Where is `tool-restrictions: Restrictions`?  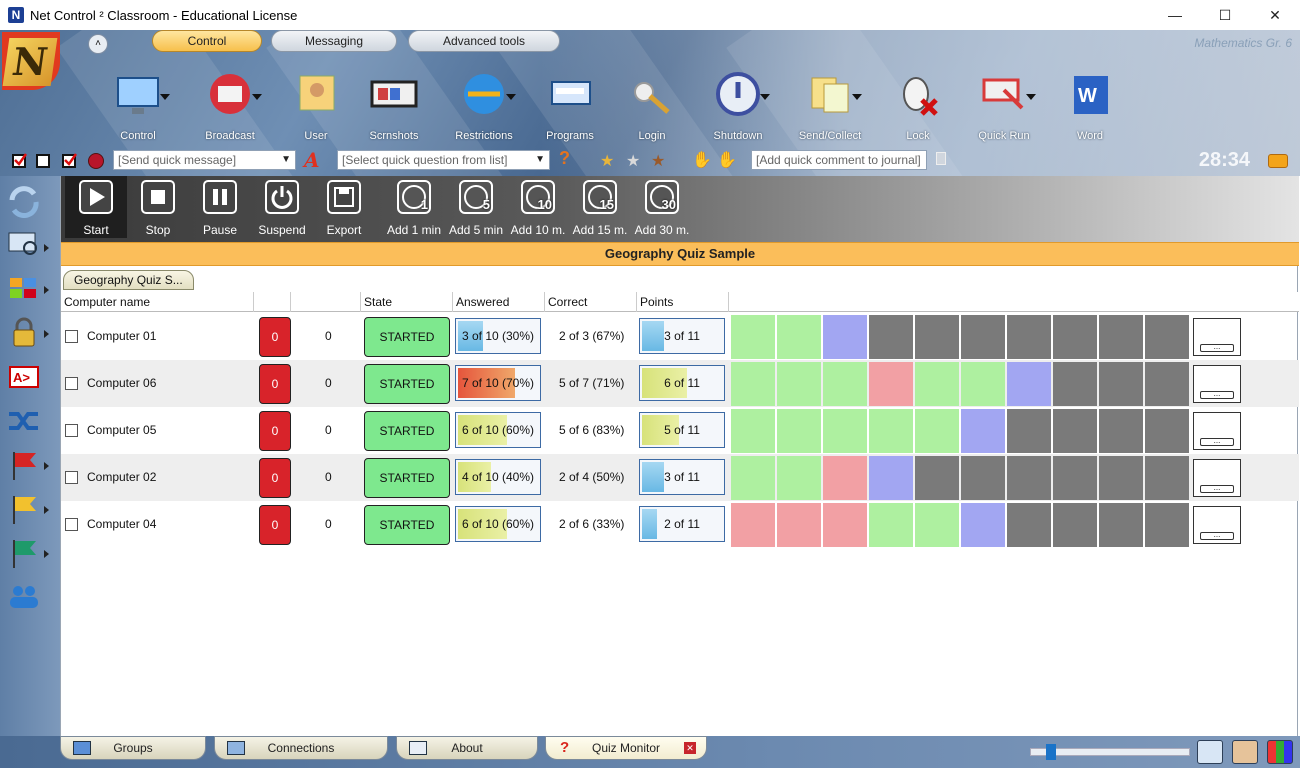 tool-restrictions: Restrictions is located at coordinates (484, 105).